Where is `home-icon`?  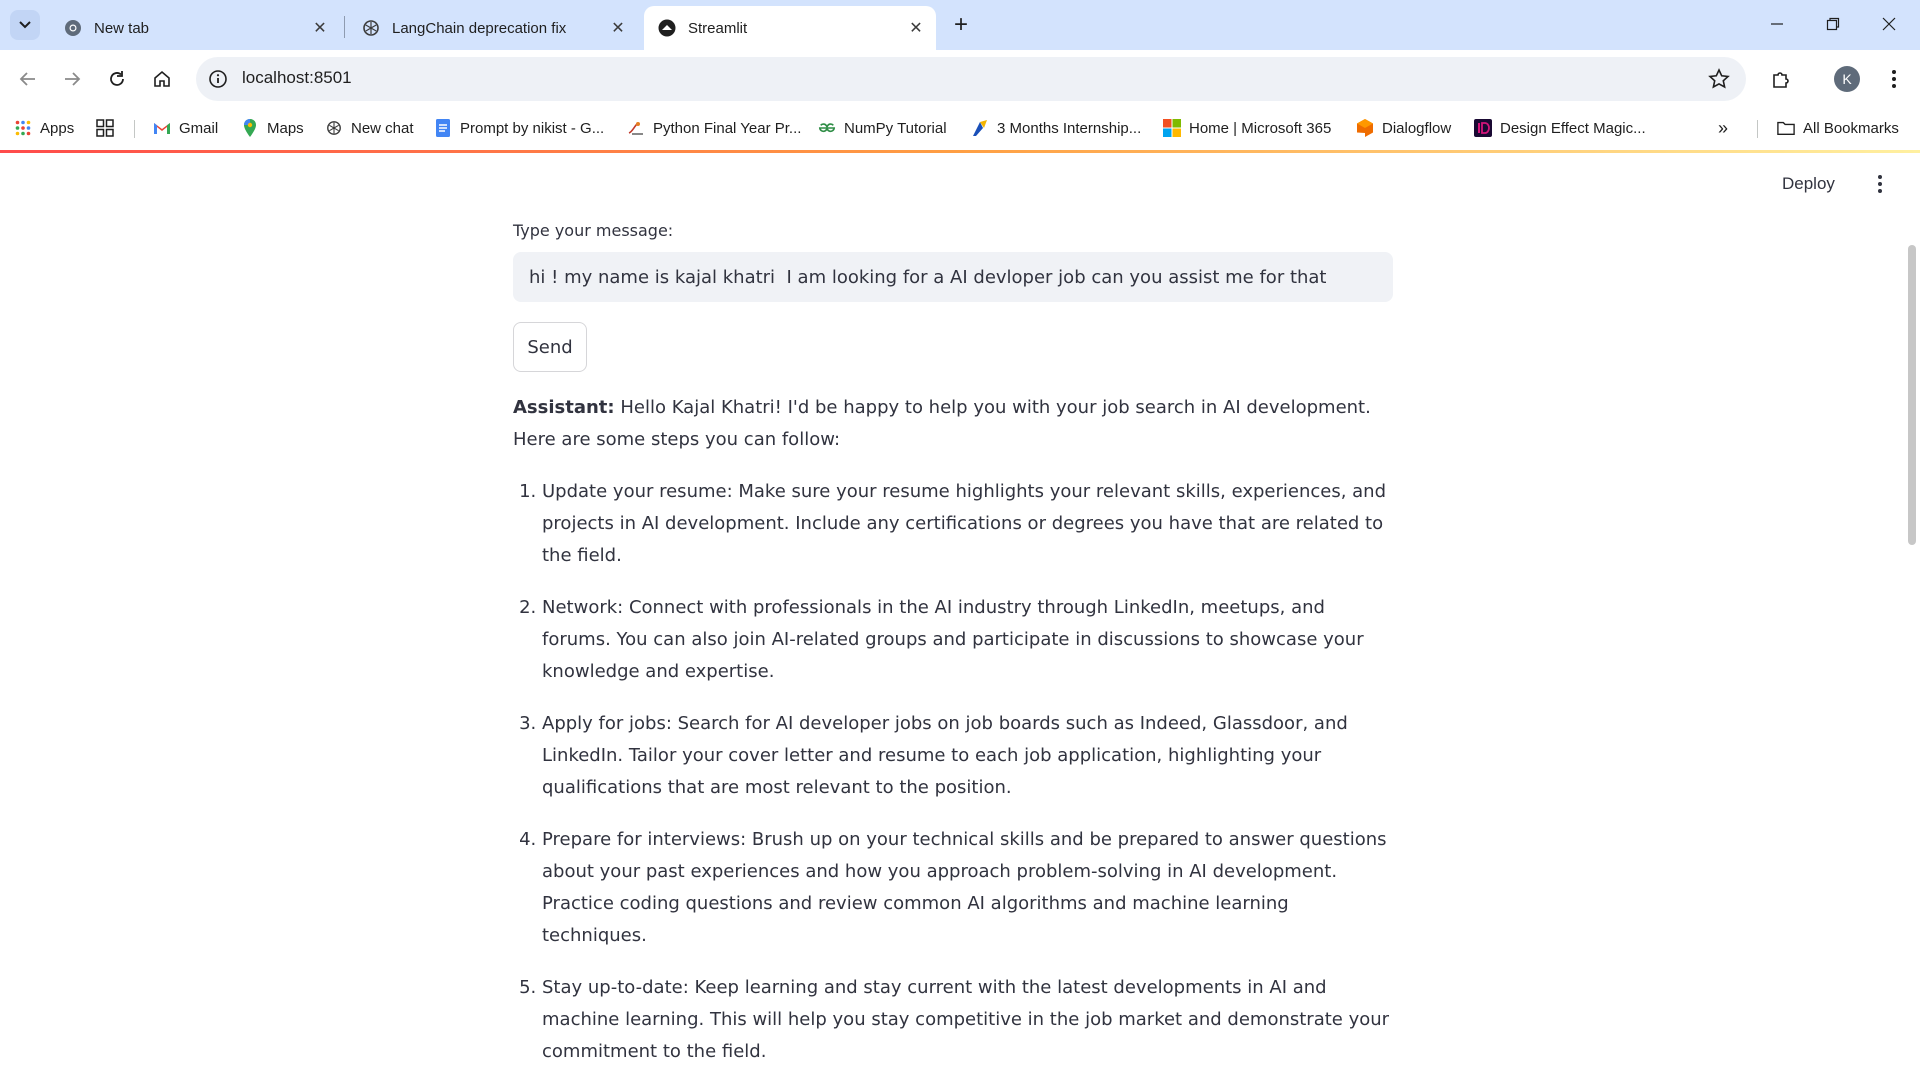 home-icon is located at coordinates (162, 78).